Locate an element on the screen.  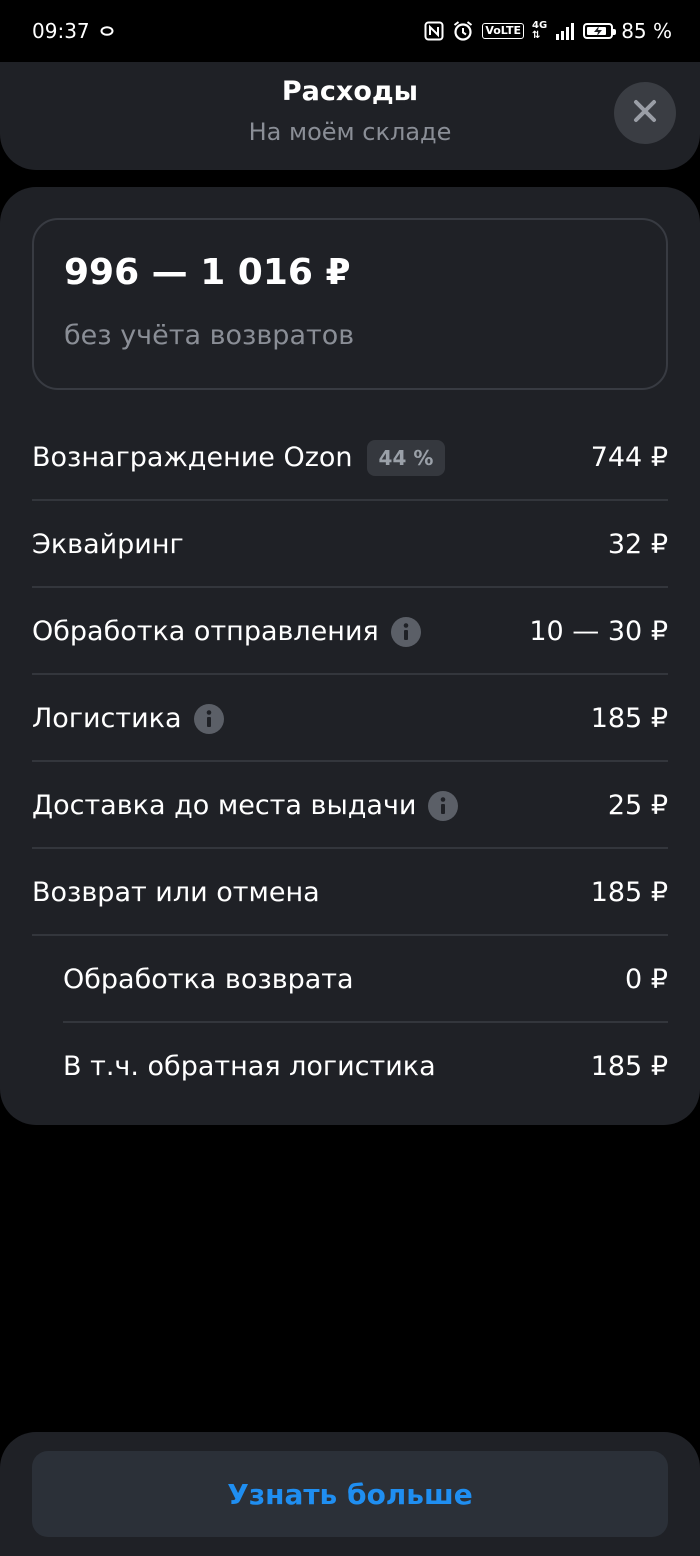
row-label: В т.ч. обратная логистика is located at coordinates (249, 1066).